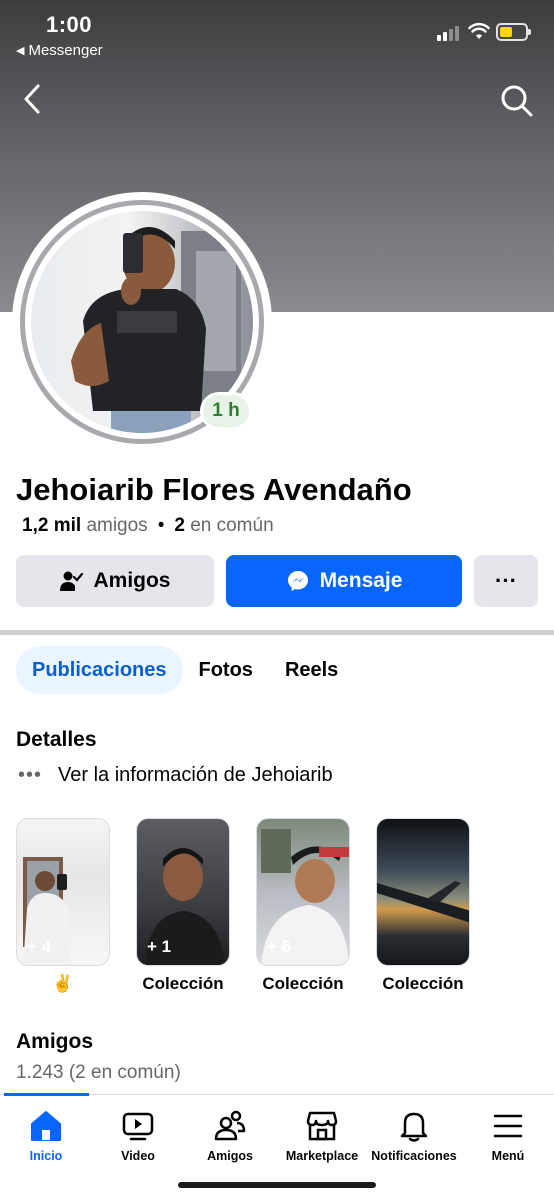 Image resolution: width=554 pixels, height=1200 pixels. What do you see at coordinates (132, 580) in the screenshot?
I see `friends-button-label: Amigos` at bounding box center [132, 580].